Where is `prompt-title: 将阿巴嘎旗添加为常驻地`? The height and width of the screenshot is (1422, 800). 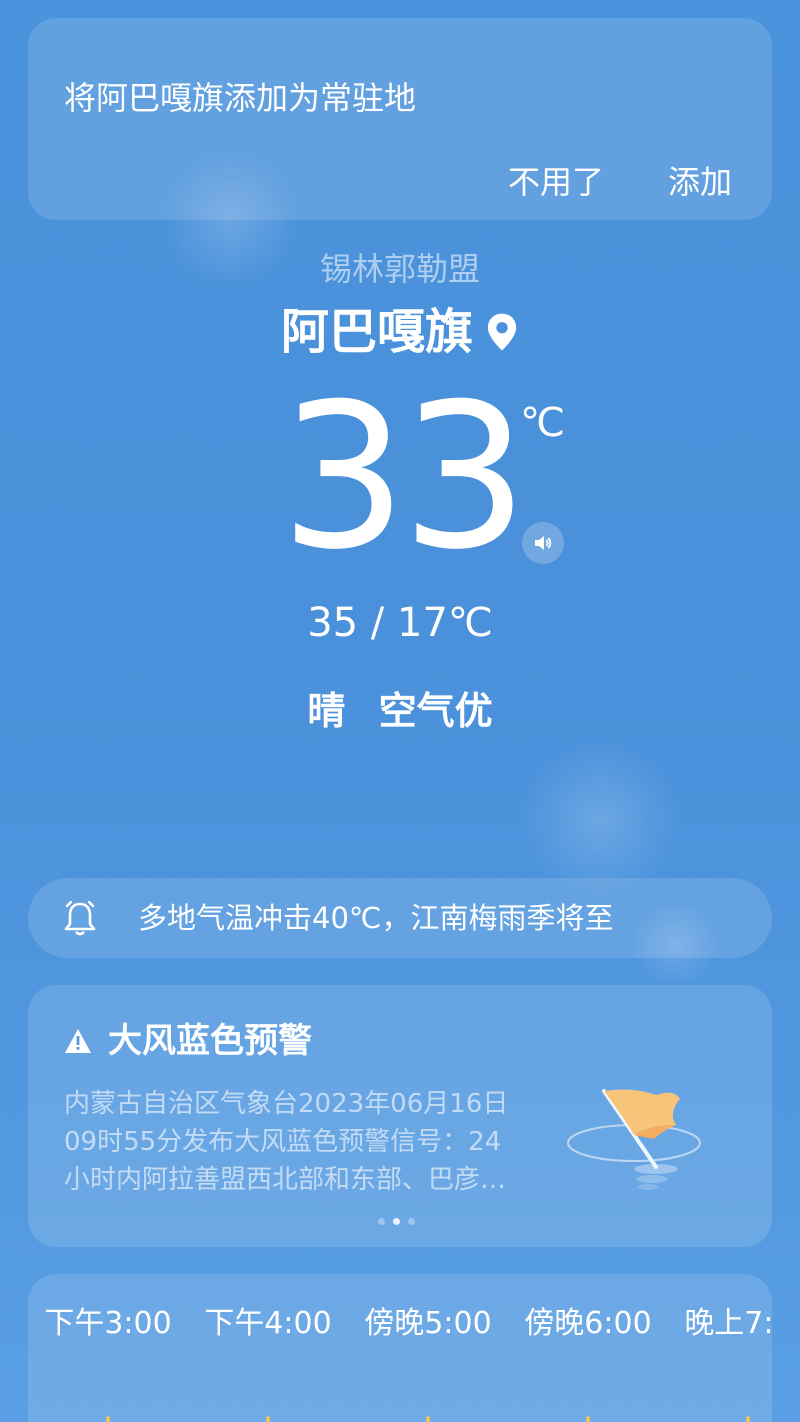
prompt-title: 将阿巴嘎旗添加为常驻地 is located at coordinates (240, 98).